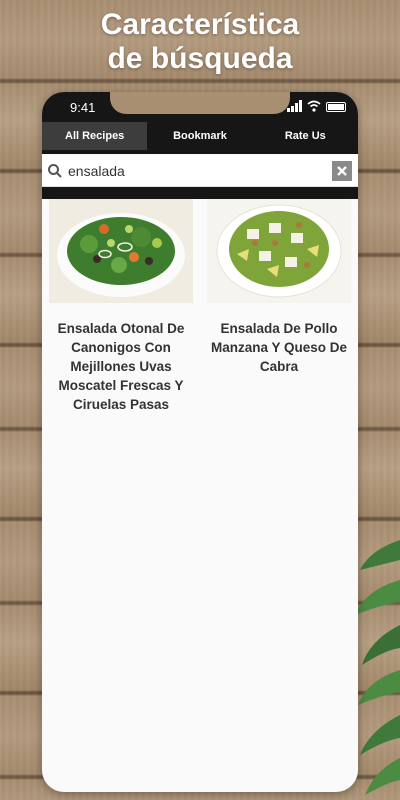 This screenshot has height=800, width=400. What do you see at coordinates (305, 136) in the screenshot?
I see `tab-rate-us: Rate Us` at bounding box center [305, 136].